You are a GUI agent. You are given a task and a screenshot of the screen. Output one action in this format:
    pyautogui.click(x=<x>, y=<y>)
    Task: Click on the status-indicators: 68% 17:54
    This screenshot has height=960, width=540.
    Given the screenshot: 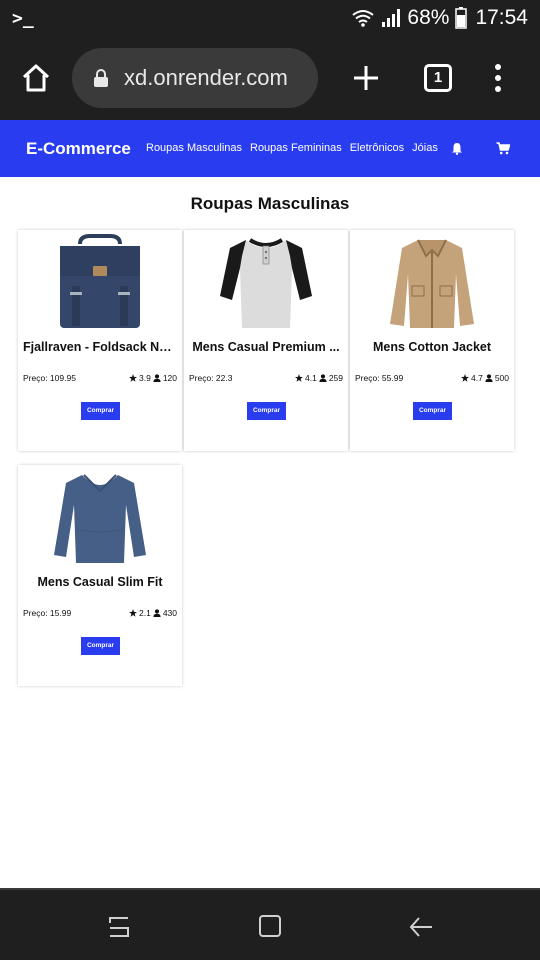 What is the action you would take?
    pyautogui.click(x=439, y=18)
    